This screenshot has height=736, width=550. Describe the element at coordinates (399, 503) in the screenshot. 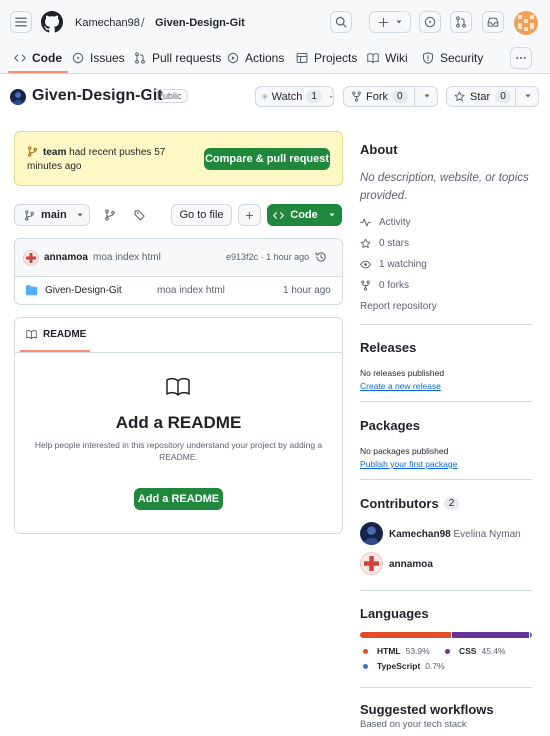

I see `contributors-heading-label: Contributors` at that location.